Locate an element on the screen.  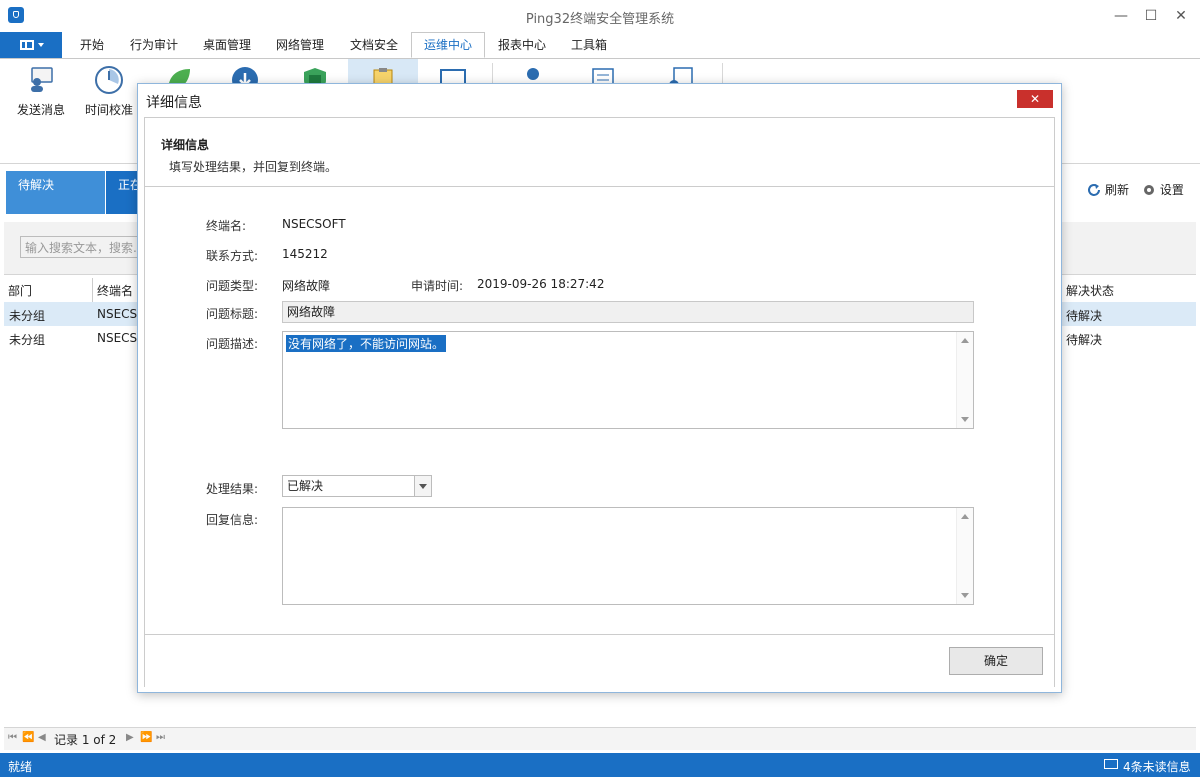
terminal-label: 终端名: is located at coordinates (226, 226).